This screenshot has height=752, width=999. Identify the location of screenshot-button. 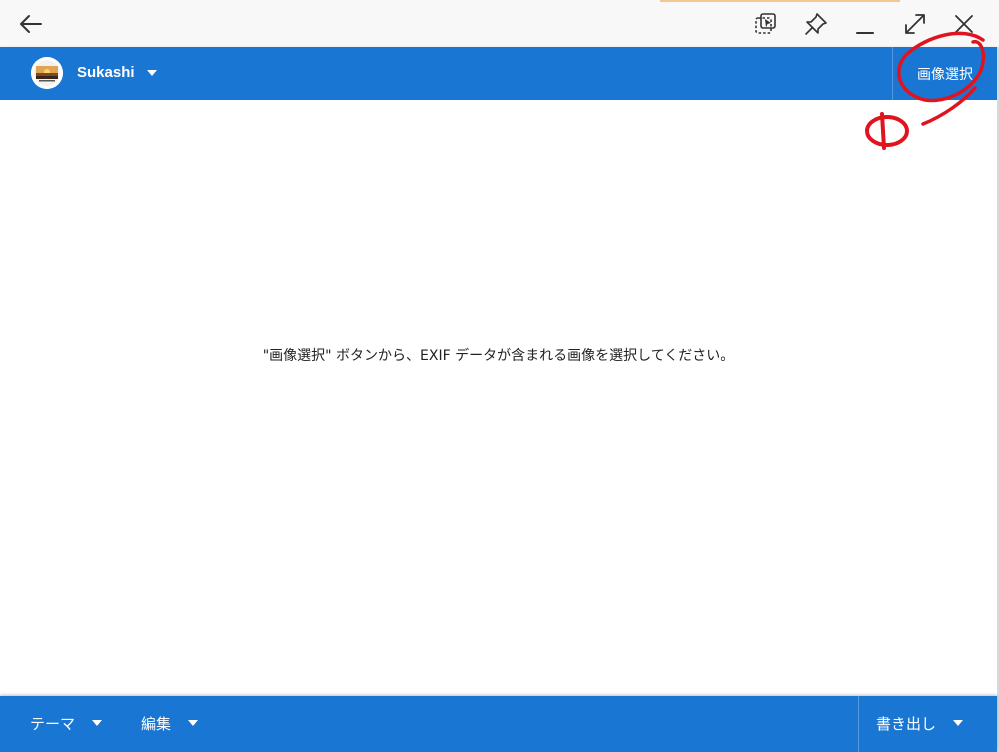
(766, 24).